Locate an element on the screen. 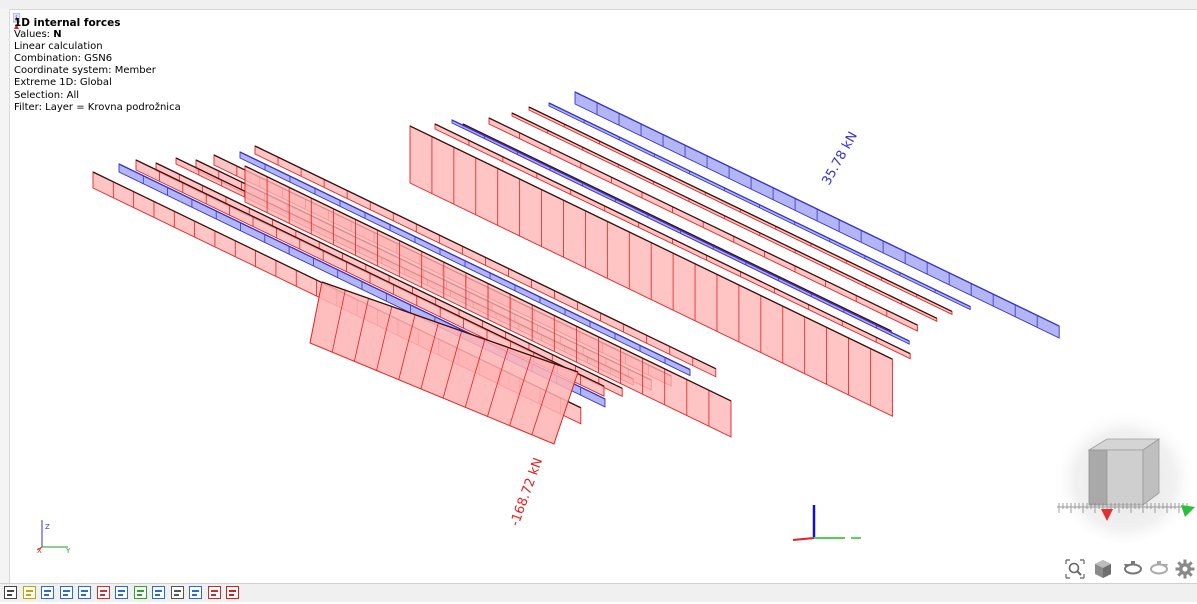  values-quantity: N is located at coordinates (57, 35).